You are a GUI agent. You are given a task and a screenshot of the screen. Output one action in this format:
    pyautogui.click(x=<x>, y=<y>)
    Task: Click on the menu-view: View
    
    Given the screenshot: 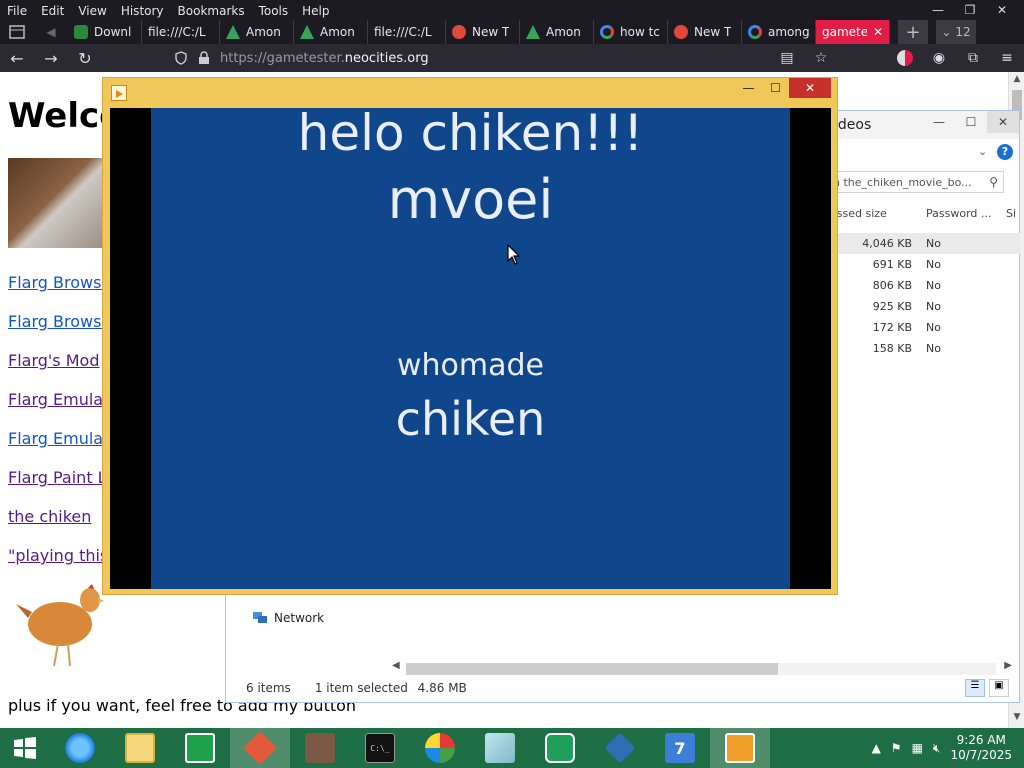 What is the action you would take?
    pyautogui.click(x=92, y=10)
    